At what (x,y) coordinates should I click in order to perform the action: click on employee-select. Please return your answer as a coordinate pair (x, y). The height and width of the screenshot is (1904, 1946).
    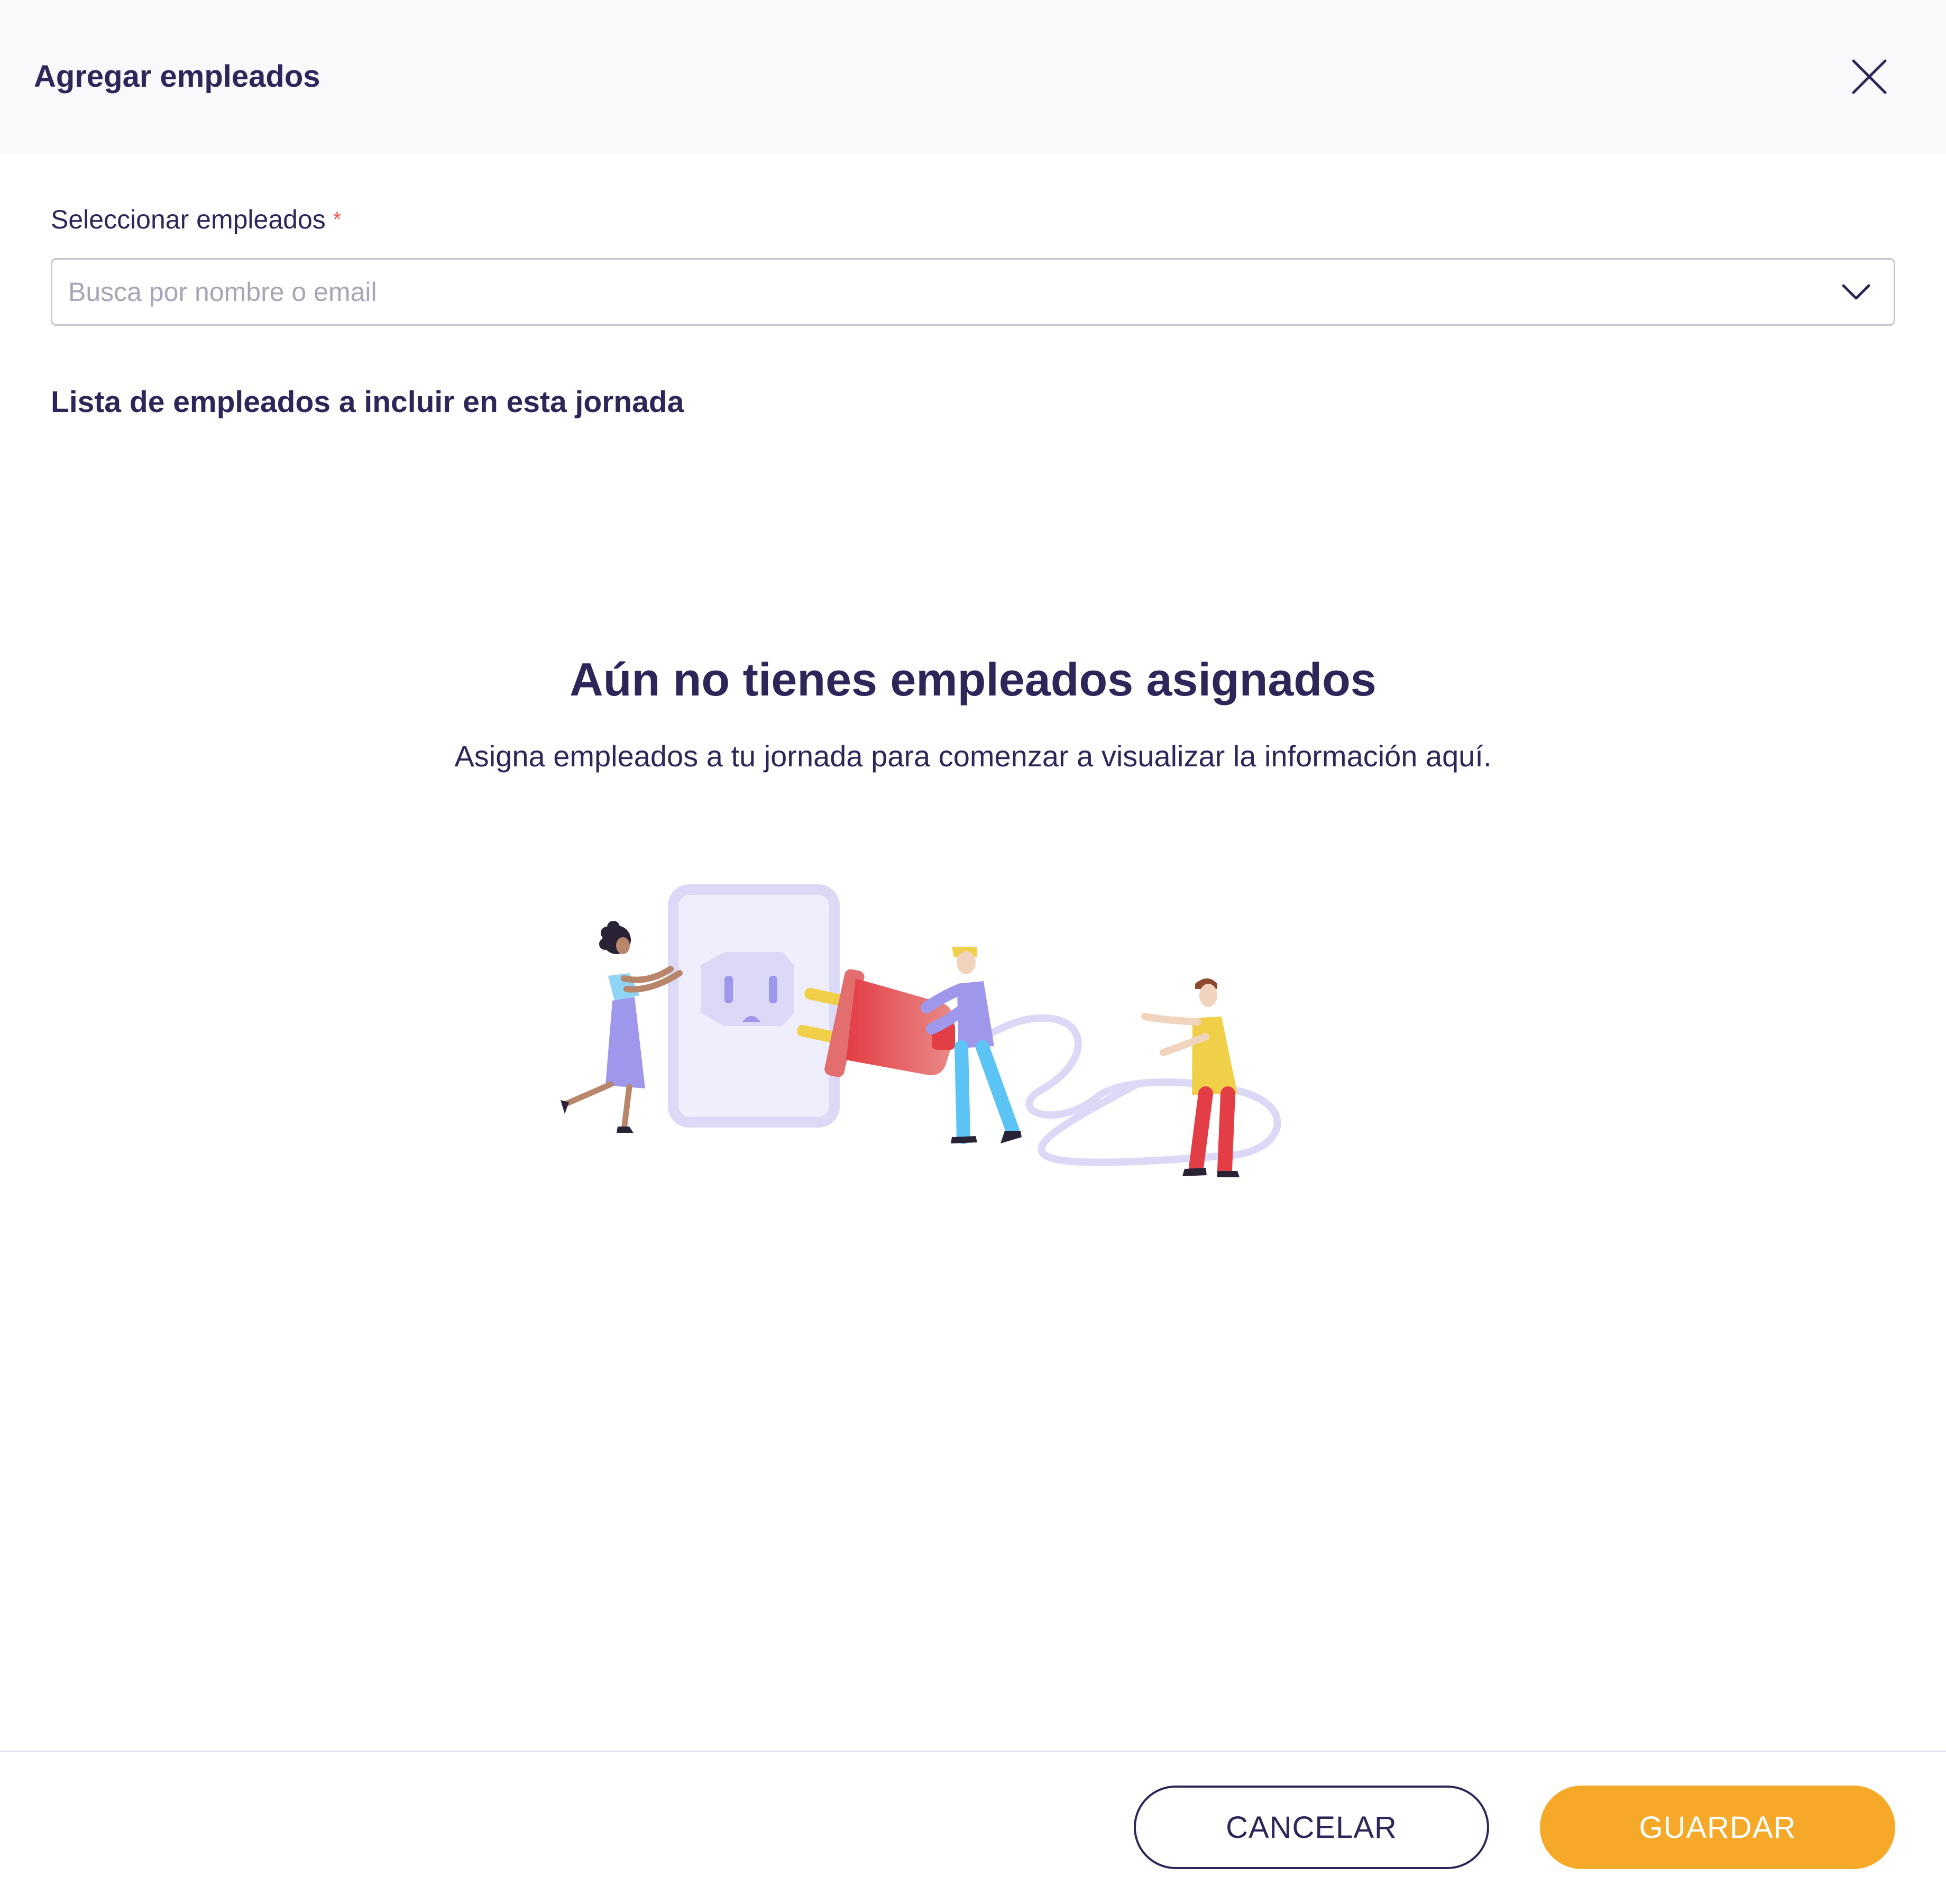
    Looking at the image, I should click on (973, 292).